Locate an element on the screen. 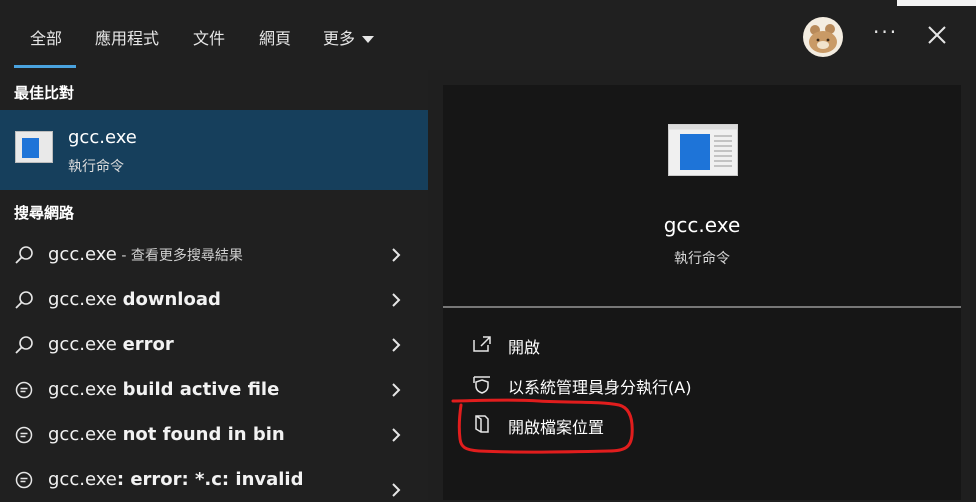 Image resolution: width=976 pixels, height=502 pixels. active-tab-indicator is located at coordinates (45, 66).